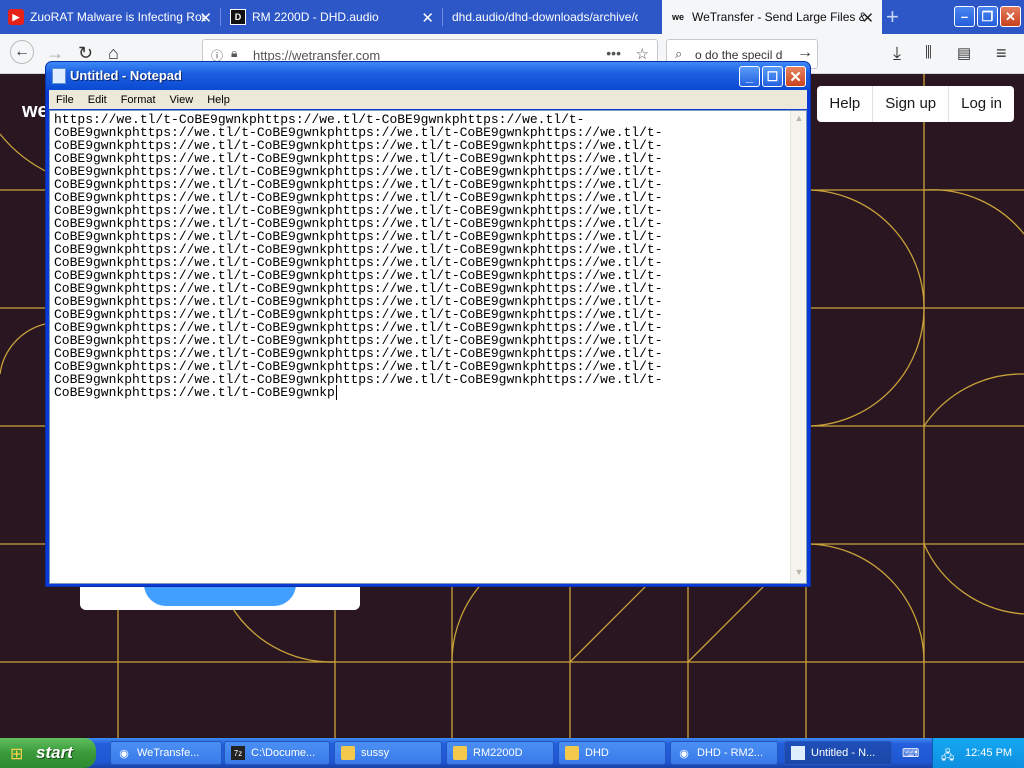 This screenshot has width=1024, height=768. I want to click on restore-button: ❐, so click(987, 16).